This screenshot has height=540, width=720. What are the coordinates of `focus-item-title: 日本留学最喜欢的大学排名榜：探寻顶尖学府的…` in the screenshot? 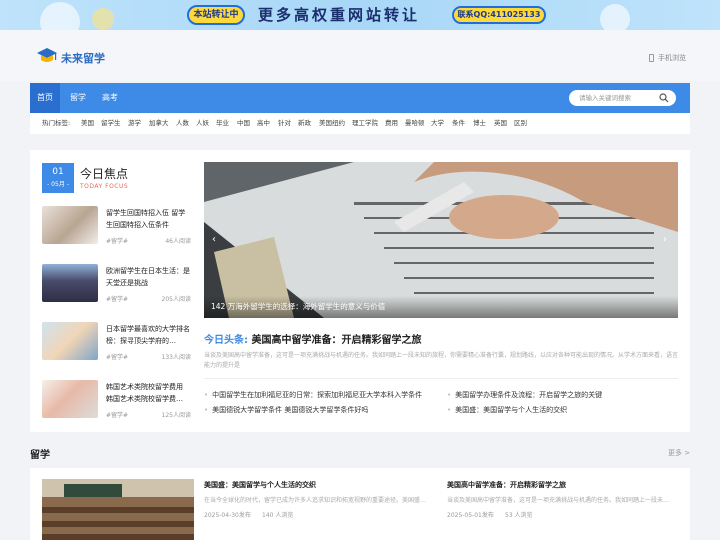 It's located at (149, 335).